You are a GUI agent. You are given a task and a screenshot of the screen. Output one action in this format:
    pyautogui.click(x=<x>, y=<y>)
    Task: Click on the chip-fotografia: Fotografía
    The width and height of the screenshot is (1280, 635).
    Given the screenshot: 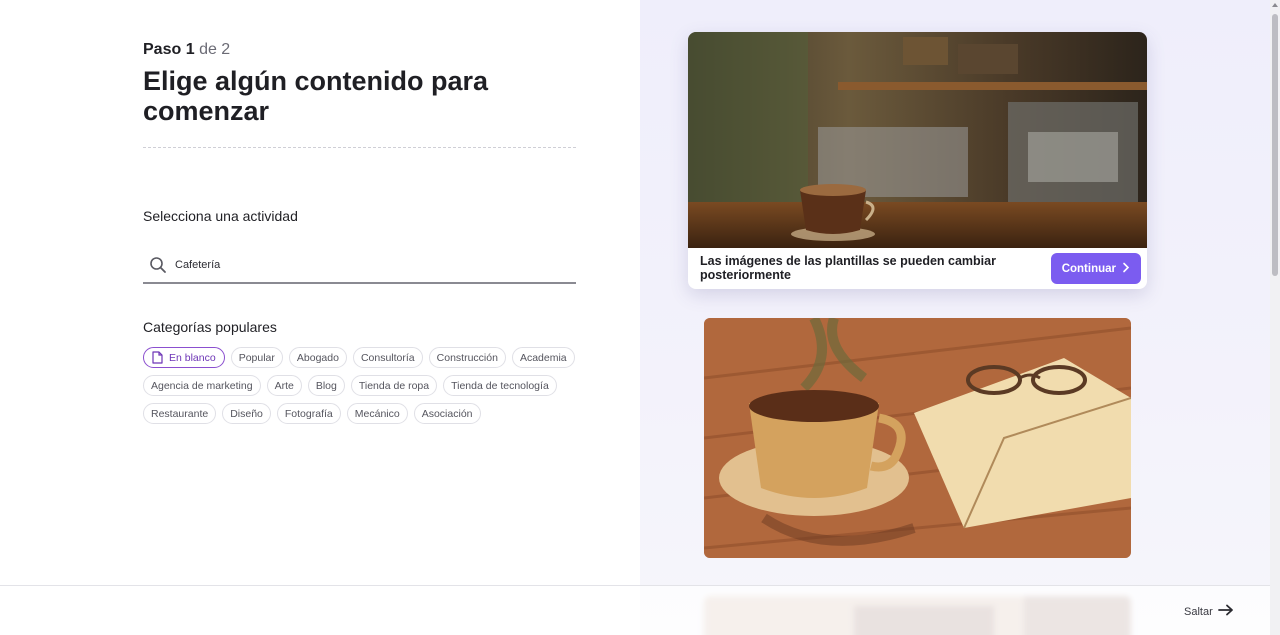 What is the action you would take?
    pyautogui.click(x=308, y=413)
    